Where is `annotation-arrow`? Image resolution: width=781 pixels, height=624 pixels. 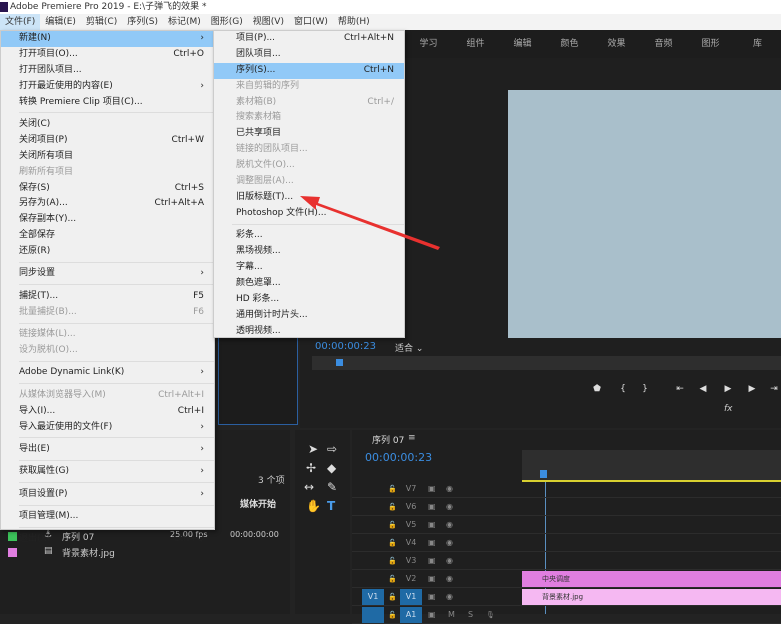 annotation-arrow is located at coordinates (370, 223).